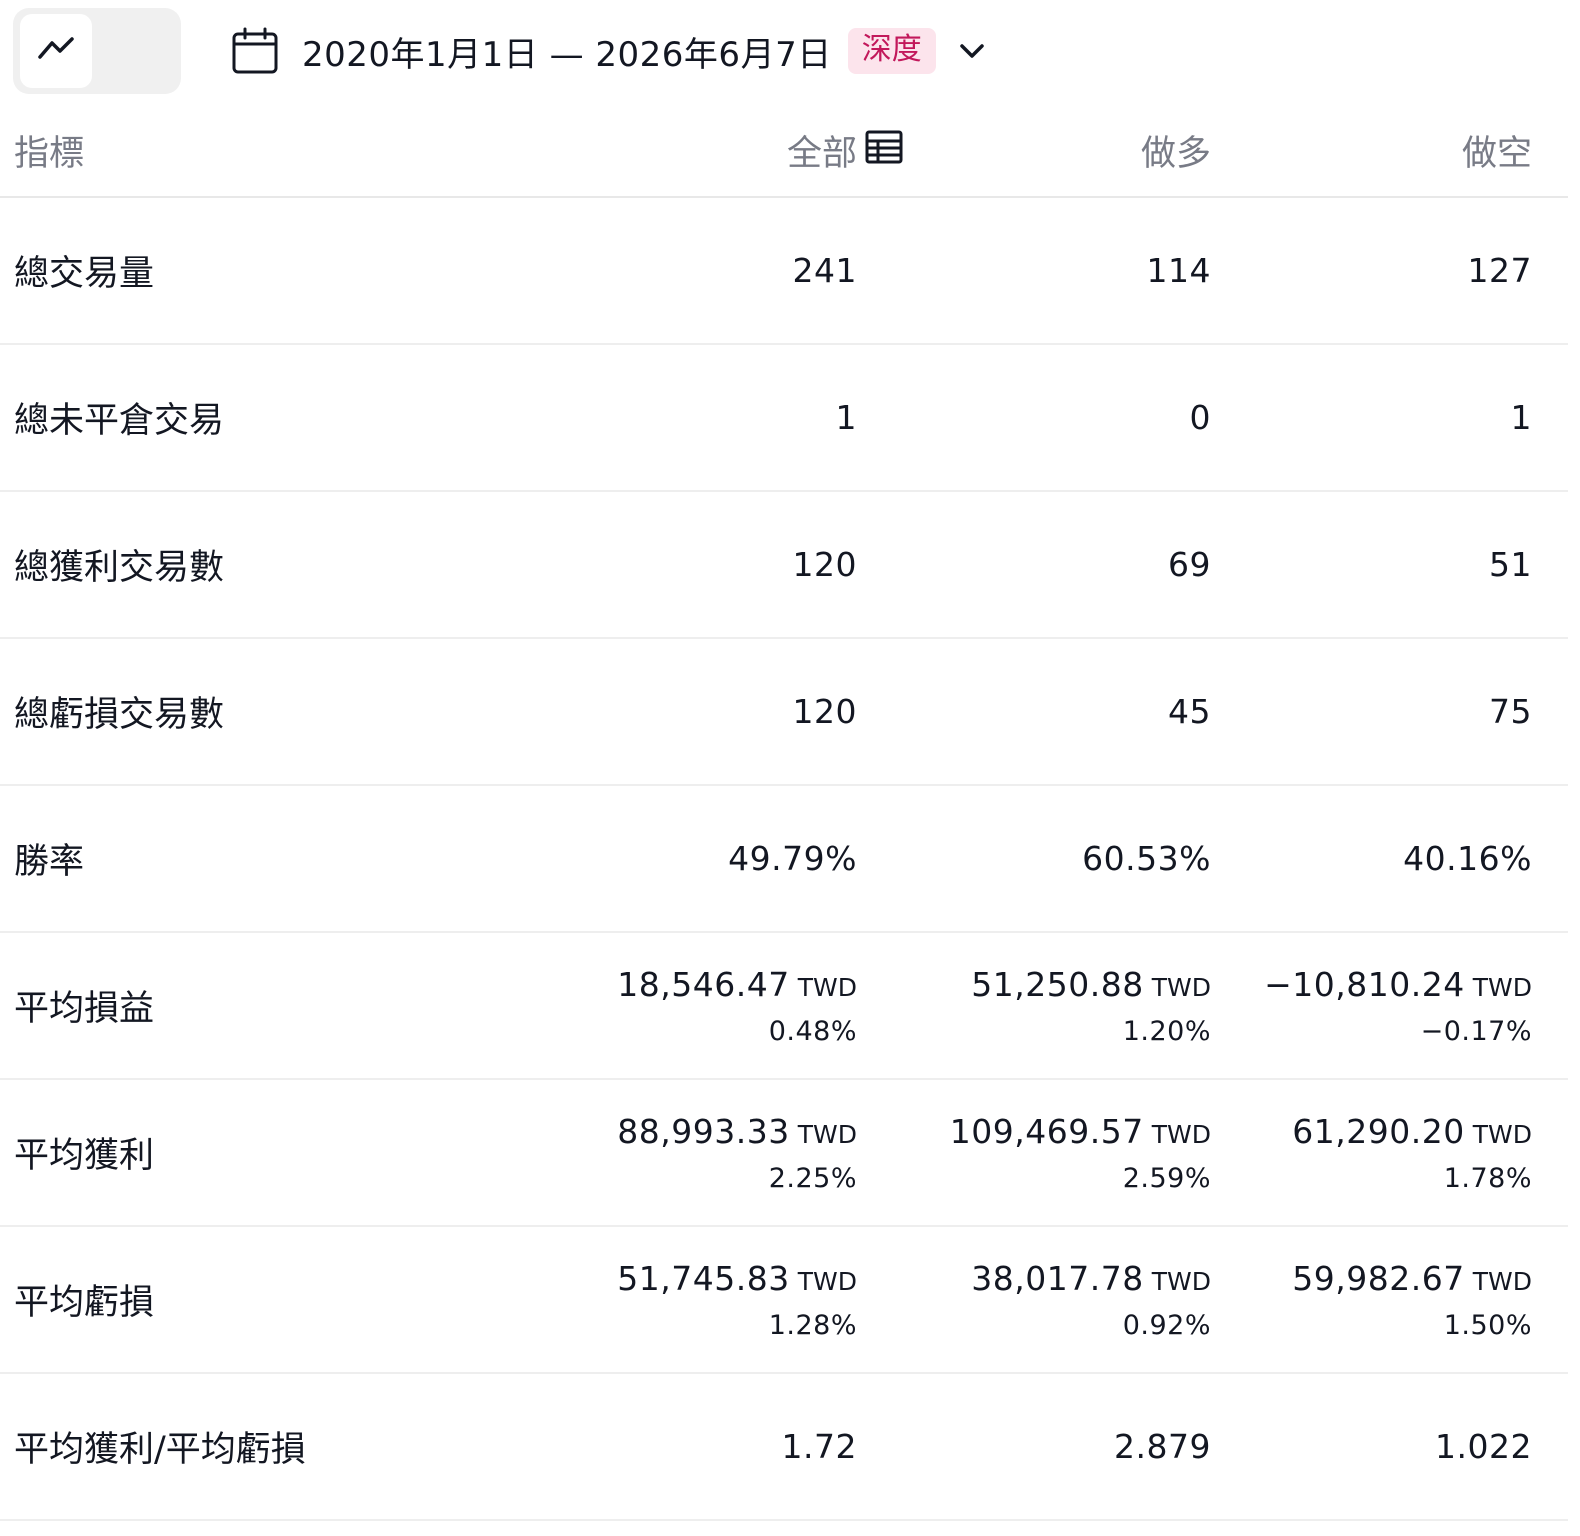 This screenshot has width=1580, height=1536. What do you see at coordinates (1057, 1278) in the screenshot?
I see `amount-long: 38,017.78` at bounding box center [1057, 1278].